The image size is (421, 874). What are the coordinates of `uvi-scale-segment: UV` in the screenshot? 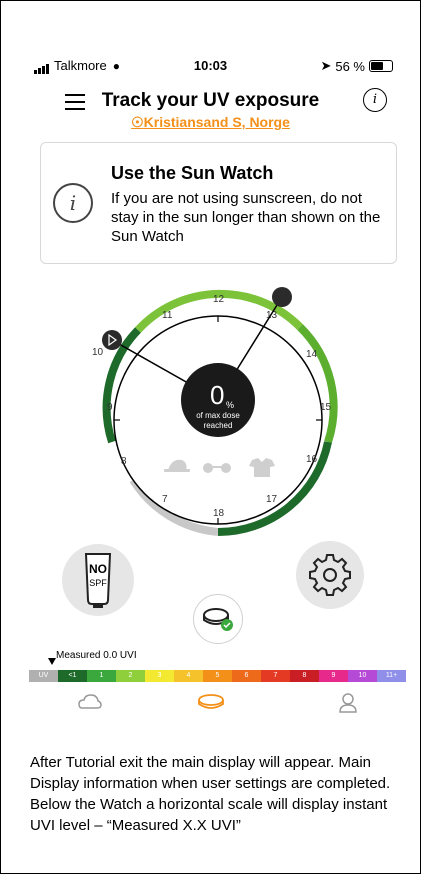 It's located at (43, 676).